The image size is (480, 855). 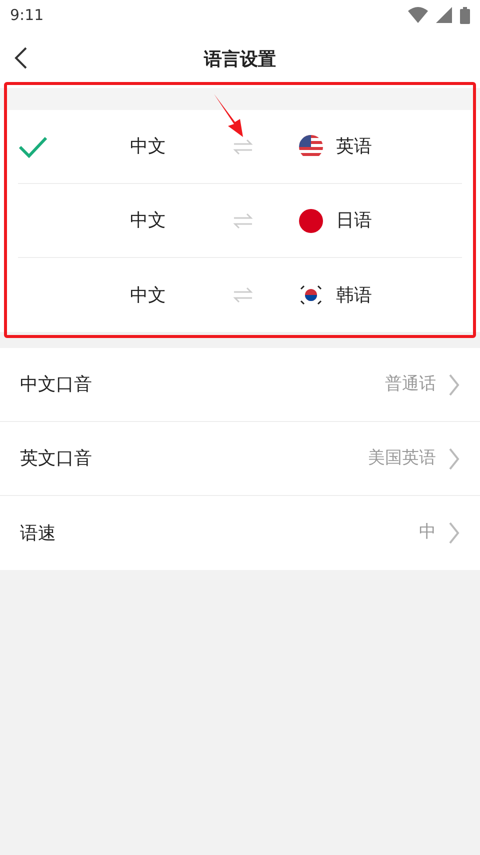 What do you see at coordinates (354, 147) in the screenshot?
I see `target-language: 英语` at bounding box center [354, 147].